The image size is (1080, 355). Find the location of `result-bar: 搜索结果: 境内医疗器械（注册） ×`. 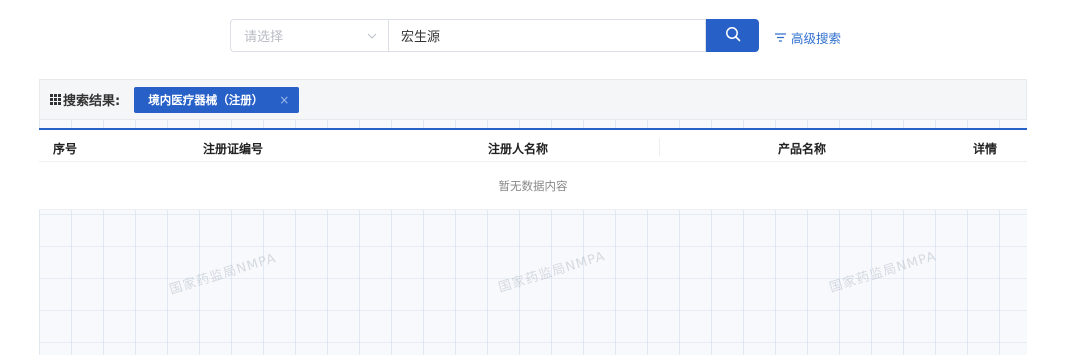

result-bar: 搜索结果: 境内医疗器械（注册） × is located at coordinates (533, 99).